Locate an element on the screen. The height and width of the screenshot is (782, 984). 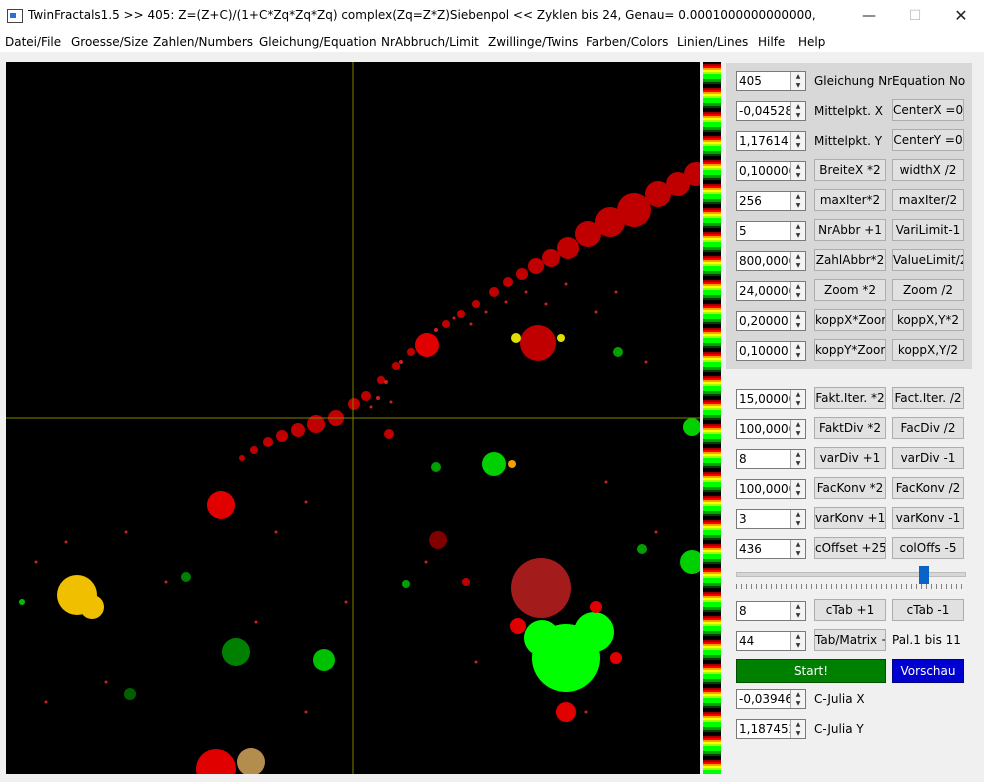
menu-zwillinge: Zwillinge/Twins is located at coordinates (533, 42).